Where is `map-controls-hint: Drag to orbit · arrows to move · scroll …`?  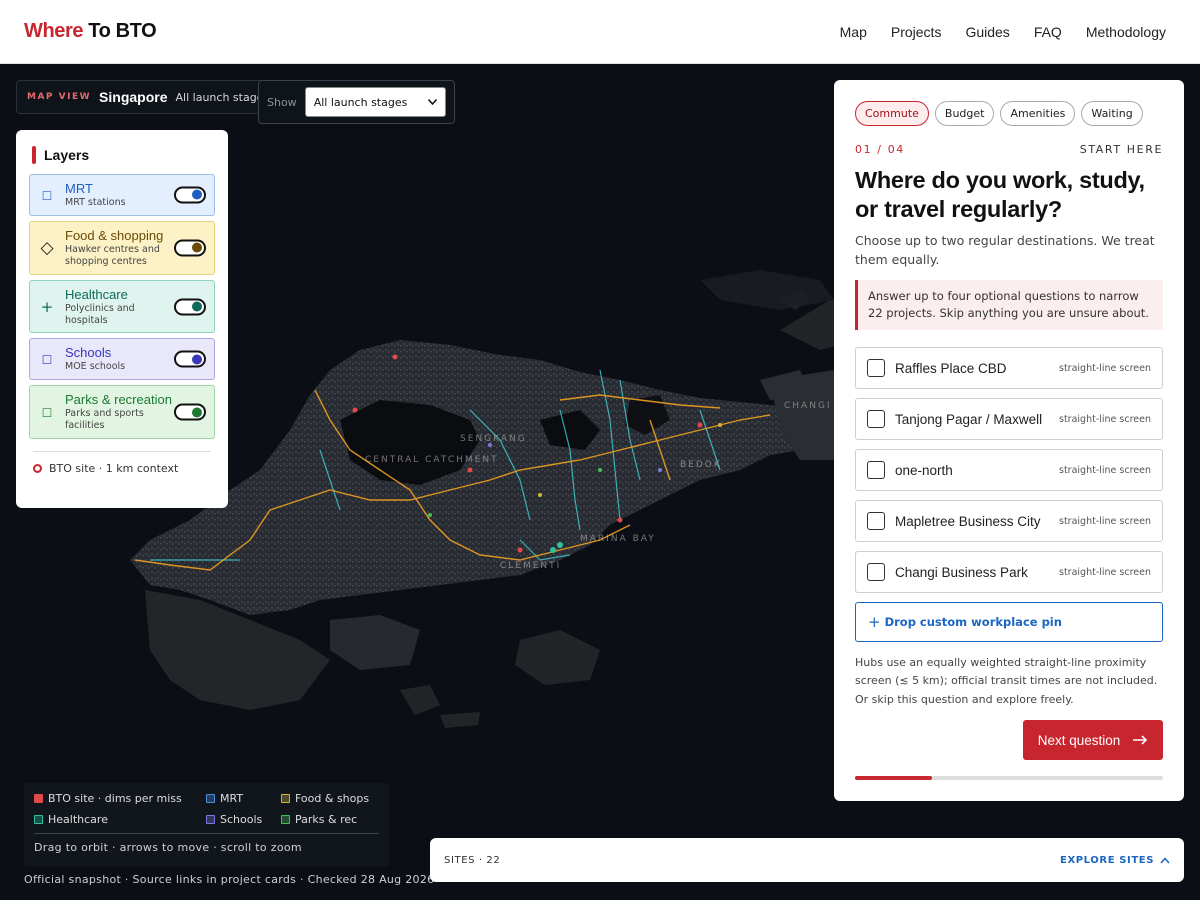
map-controls-hint: Drag to orbit · arrows to move · scroll … is located at coordinates (168, 847).